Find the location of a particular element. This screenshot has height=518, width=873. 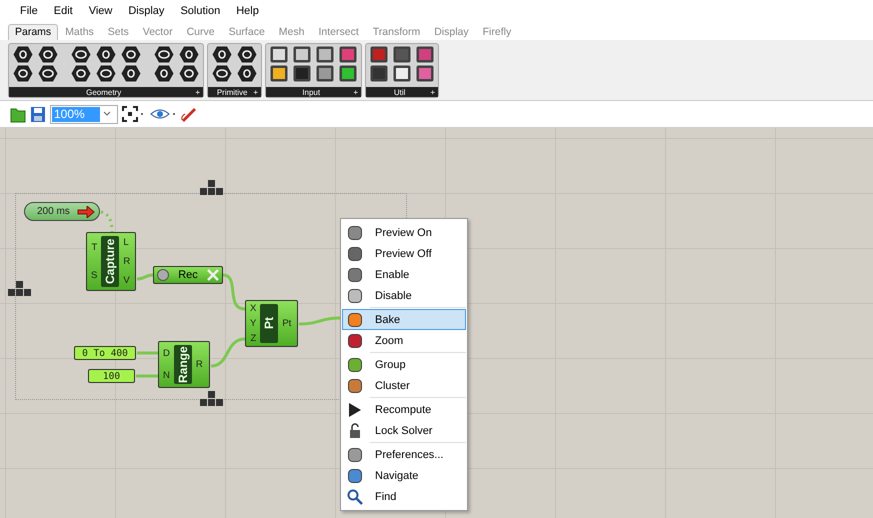

menu-option: Find is located at coordinates (404, 496).